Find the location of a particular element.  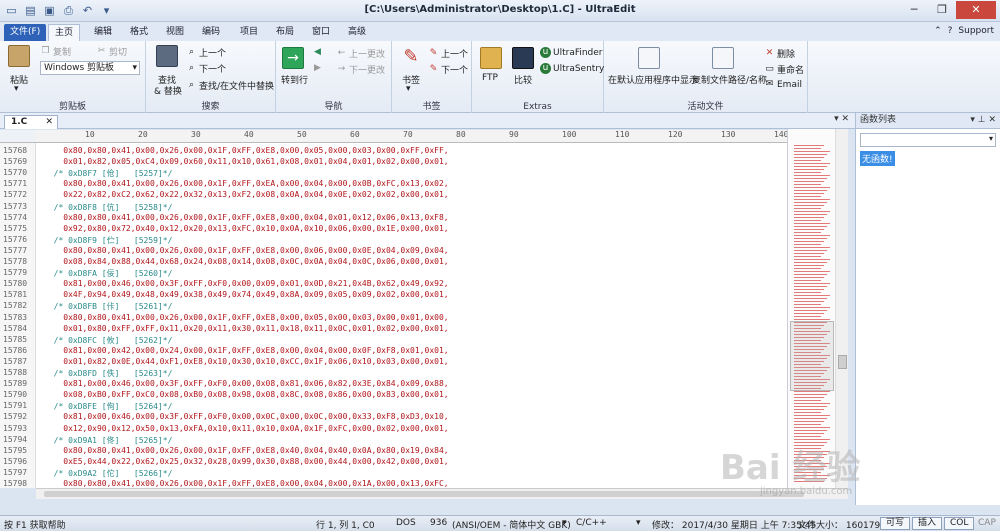

tab-encoding: 编码 is located at coordinates (211, 32).